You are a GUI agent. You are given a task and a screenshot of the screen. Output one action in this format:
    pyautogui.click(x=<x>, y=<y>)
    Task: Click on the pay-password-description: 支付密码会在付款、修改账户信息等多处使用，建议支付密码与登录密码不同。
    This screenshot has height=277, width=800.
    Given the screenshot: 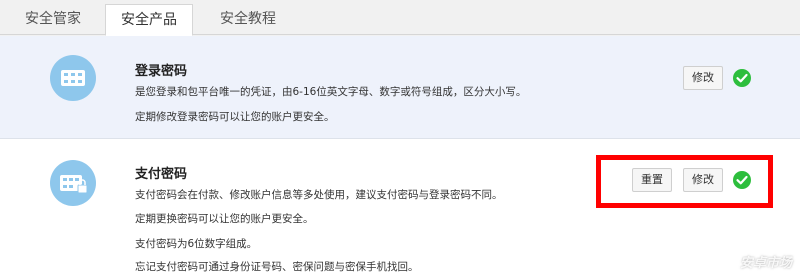 What is the action you would take?
    pyautogui.click(x=319, y=195)
    